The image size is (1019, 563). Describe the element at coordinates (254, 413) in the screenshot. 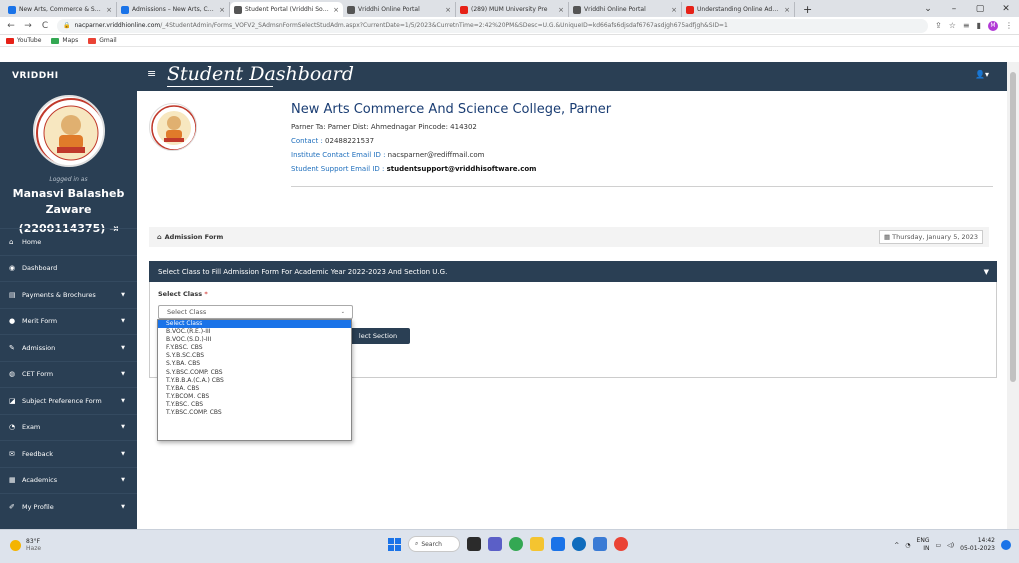

I see `class-option: T.Y.BSC.COMP. CBS` at that location.